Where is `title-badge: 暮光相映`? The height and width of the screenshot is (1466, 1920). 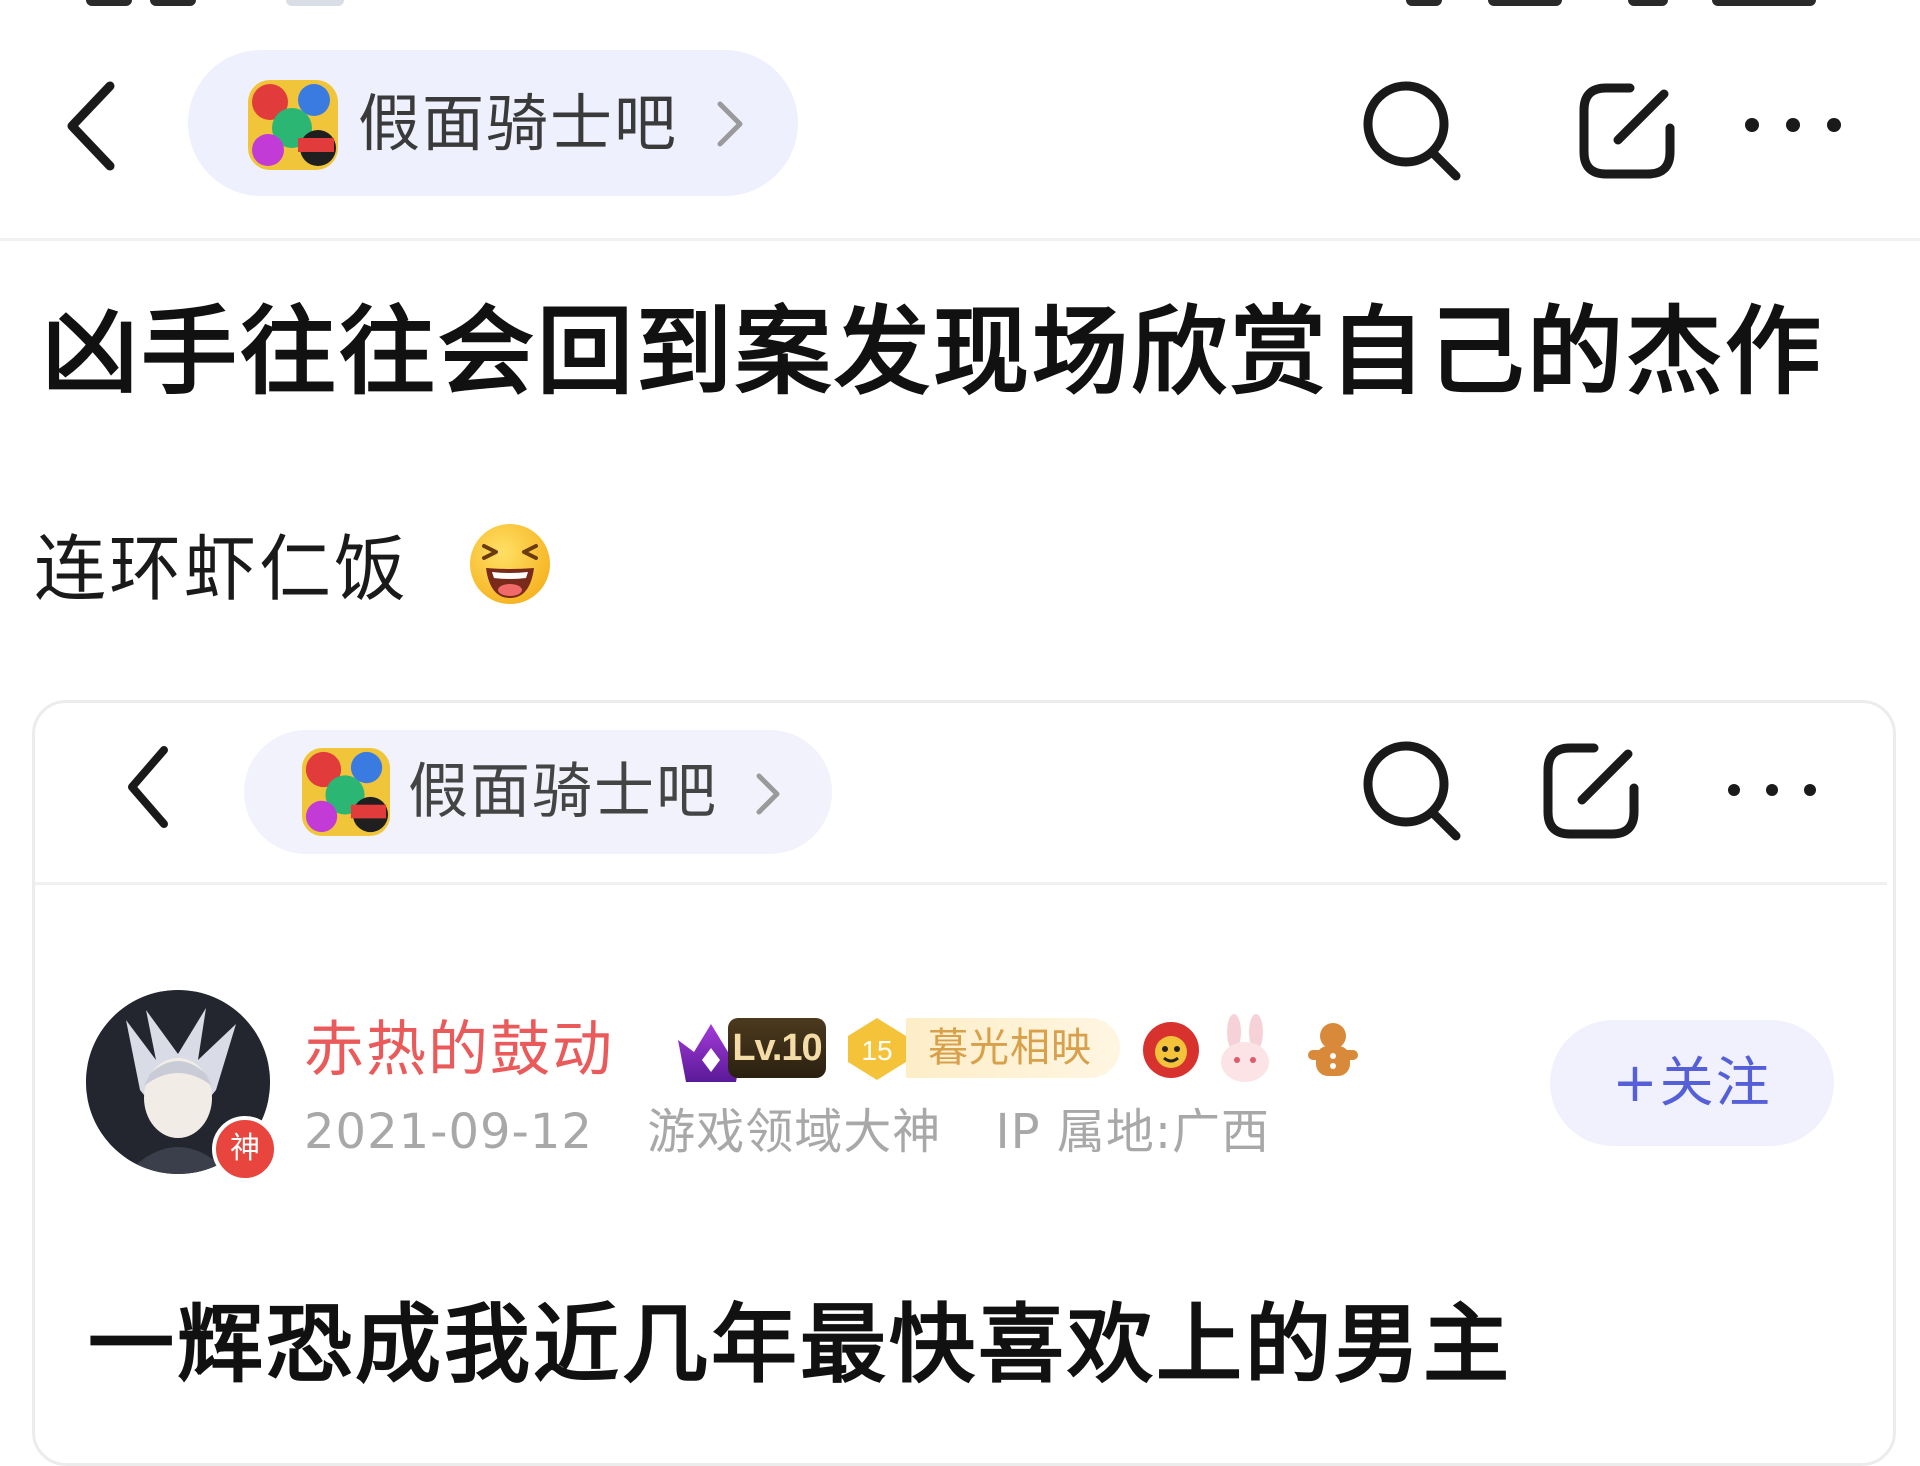
title-badge: 暮光相映 is located at coordinates (1010, 1048).